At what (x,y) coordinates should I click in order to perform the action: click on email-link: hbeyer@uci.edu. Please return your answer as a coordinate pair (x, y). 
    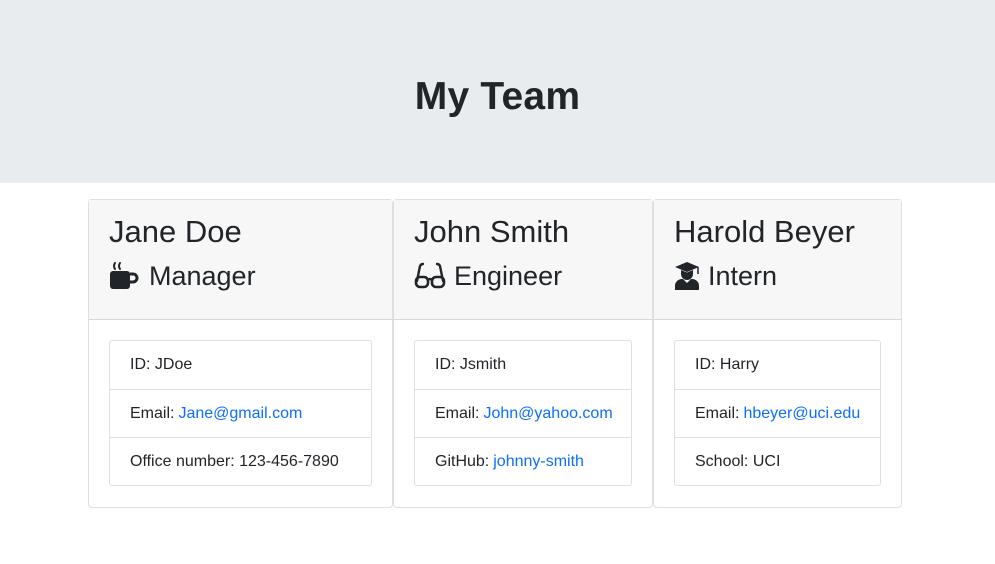
    Looking at the image, I should click on (801, 414).